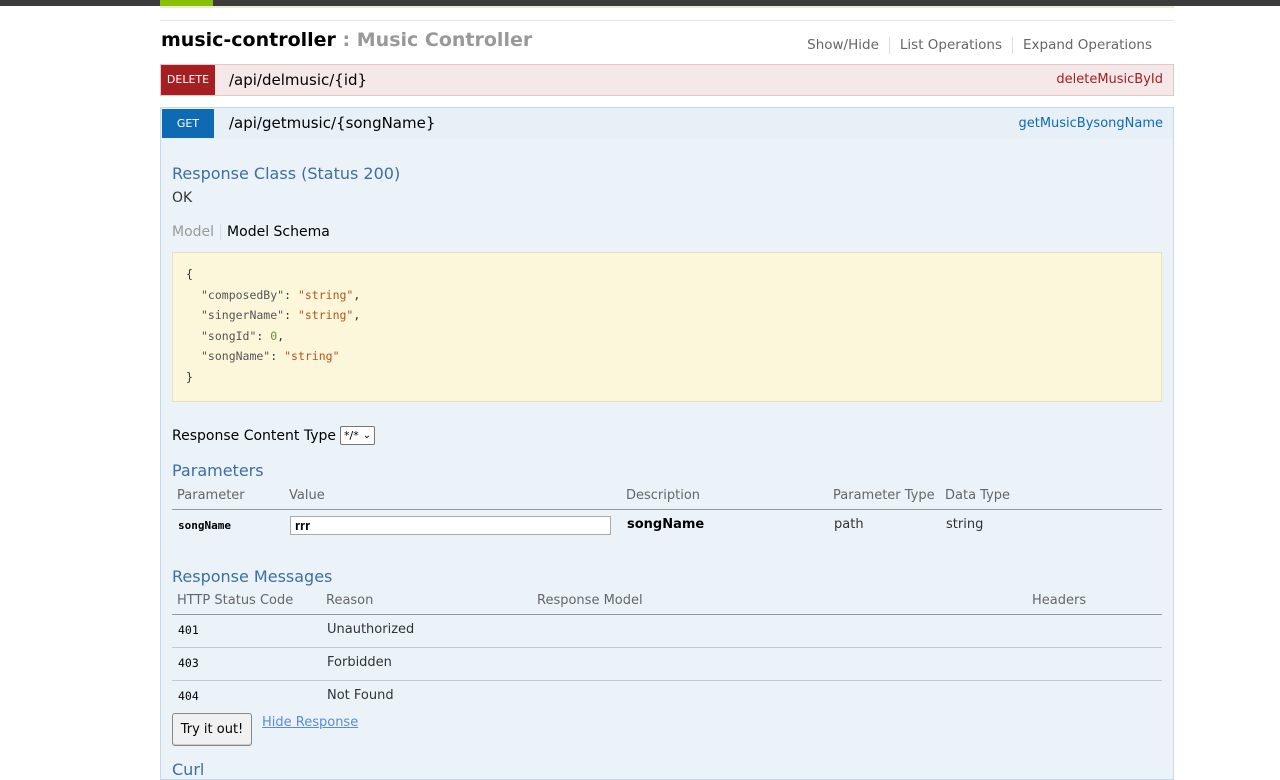 Image resolution: width=1280 pixels, height=780 pixels. Describe the element at coordinates (310, 722) in the screenshot. I see `hide-response-link: Hide Response` at that location.